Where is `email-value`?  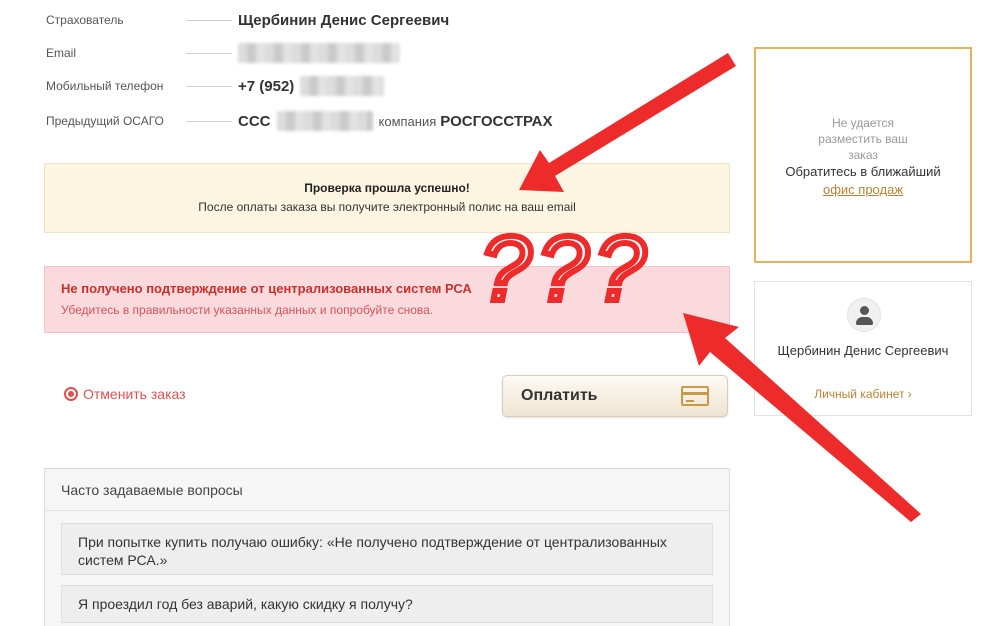 email-value is located at coordinates (319, 53).